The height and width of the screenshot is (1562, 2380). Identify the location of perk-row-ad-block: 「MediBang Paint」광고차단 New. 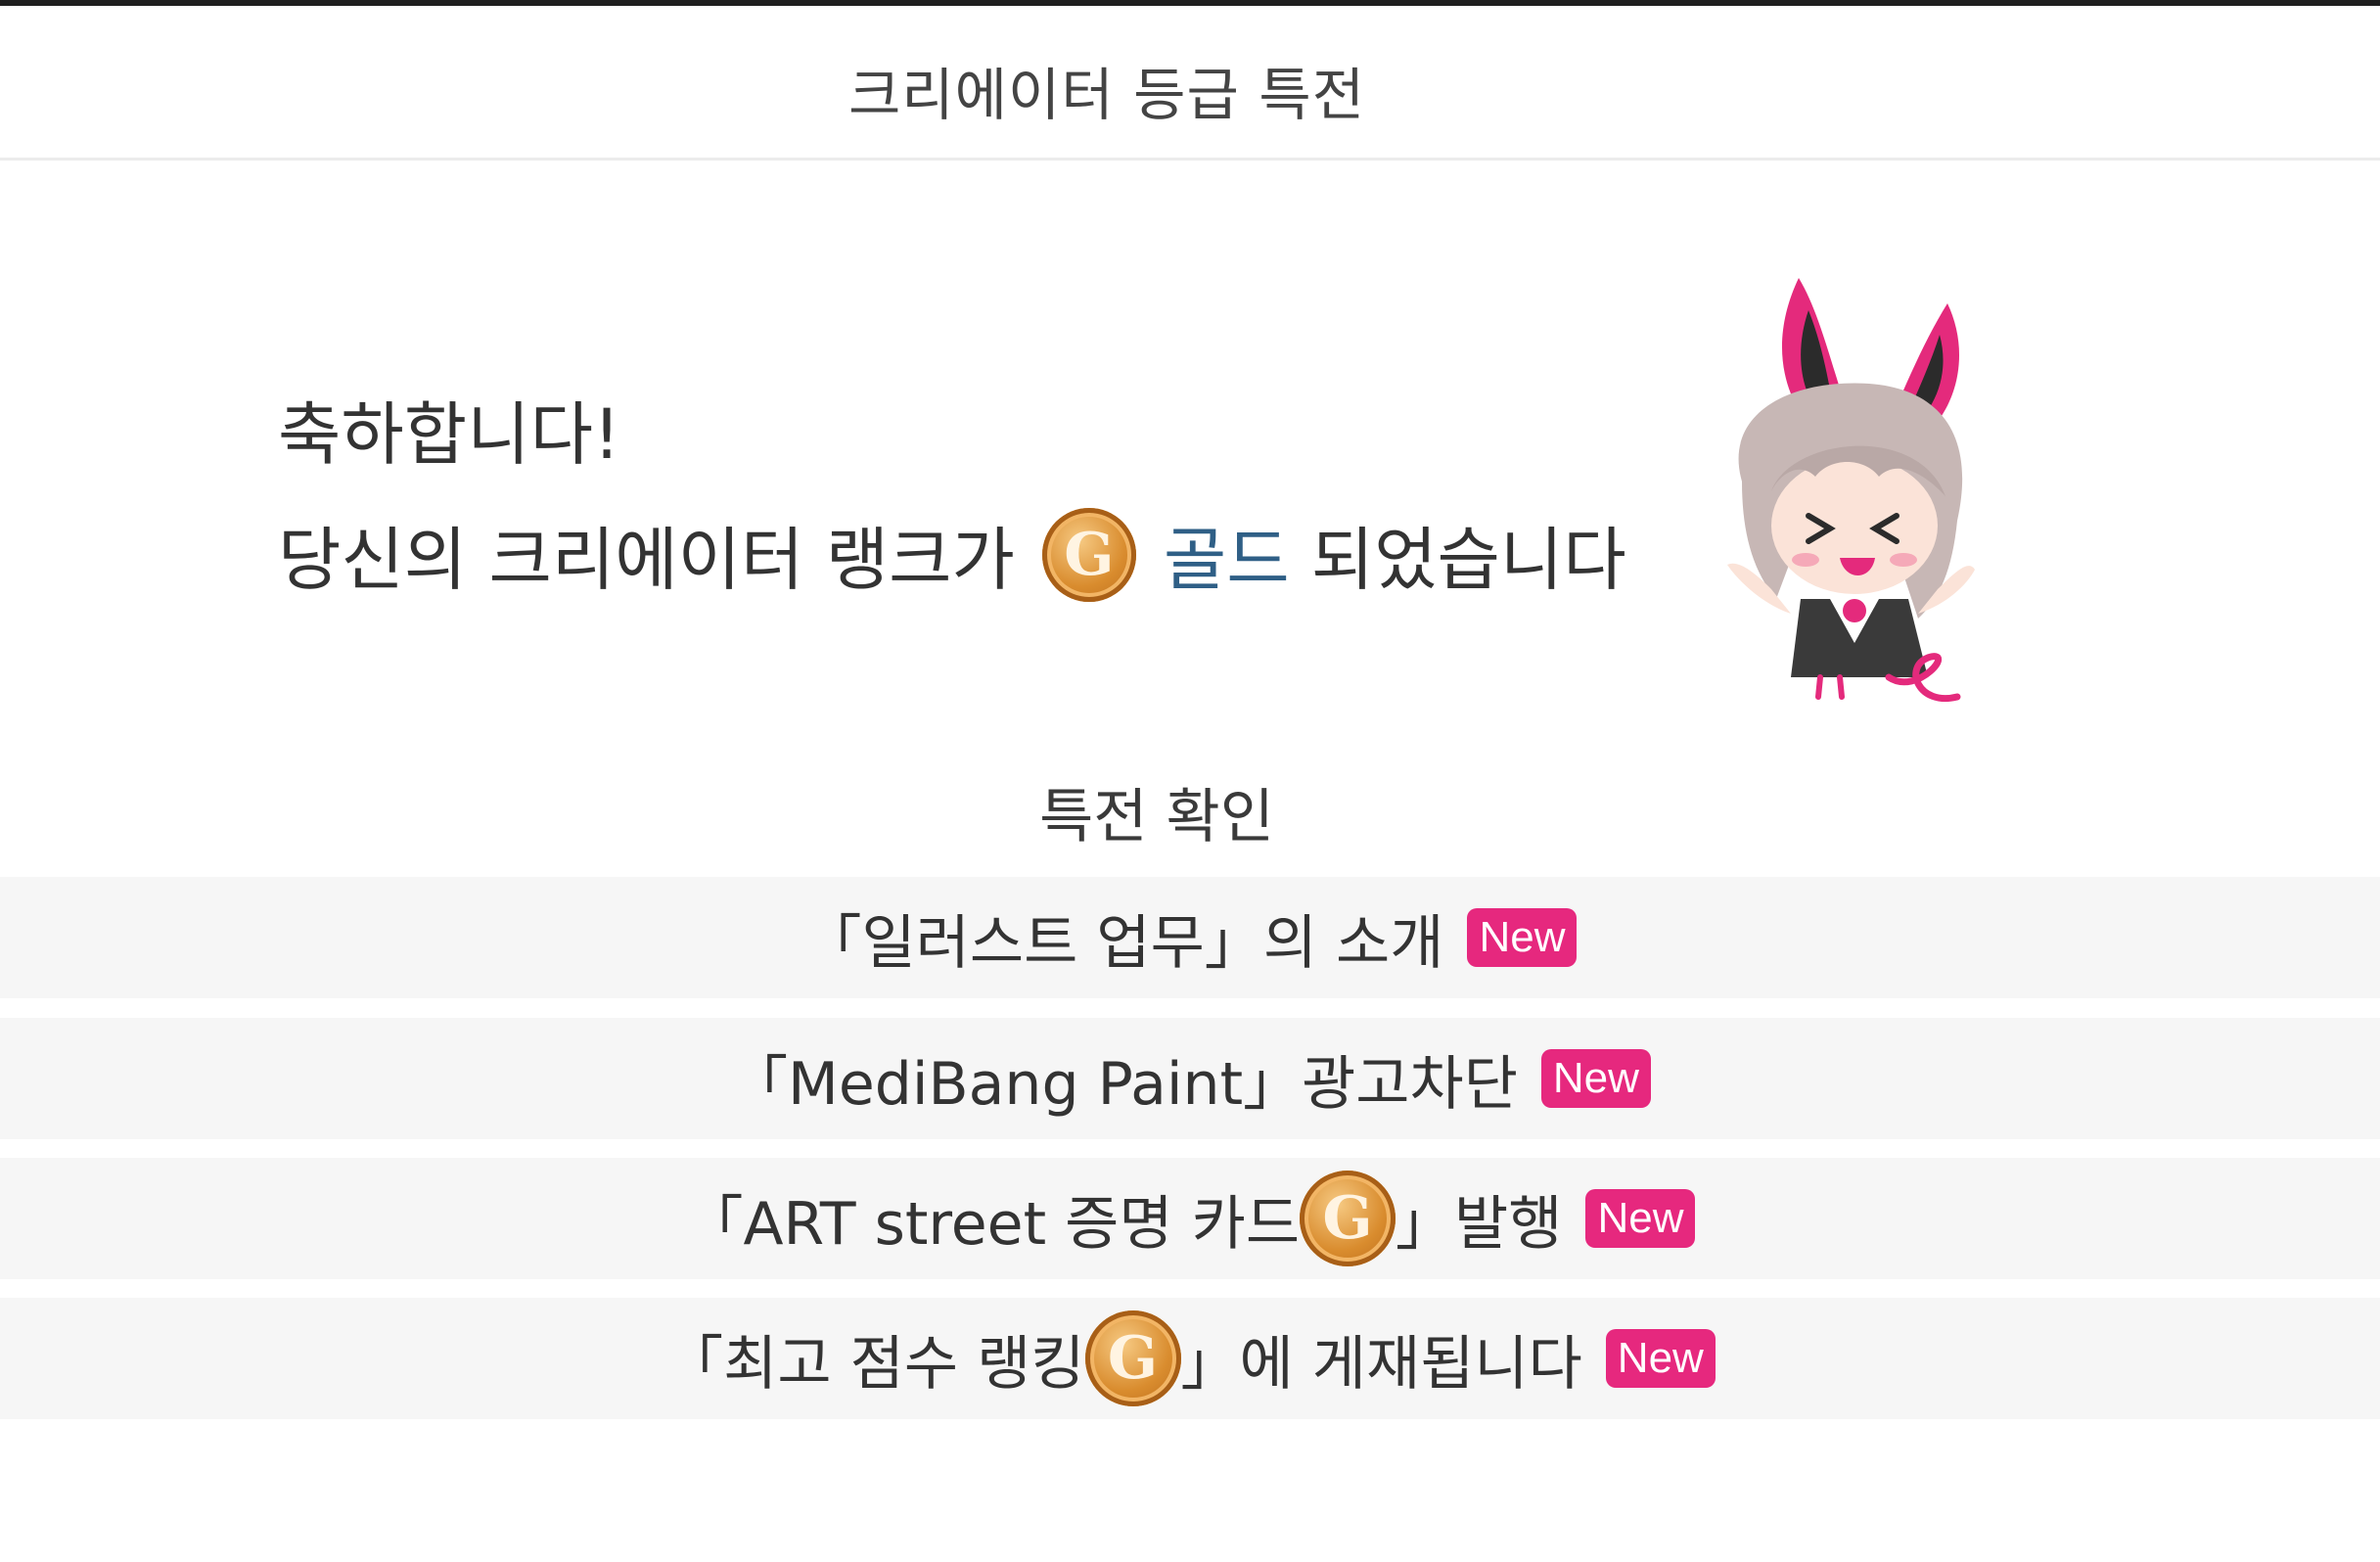
(1190, 1078).